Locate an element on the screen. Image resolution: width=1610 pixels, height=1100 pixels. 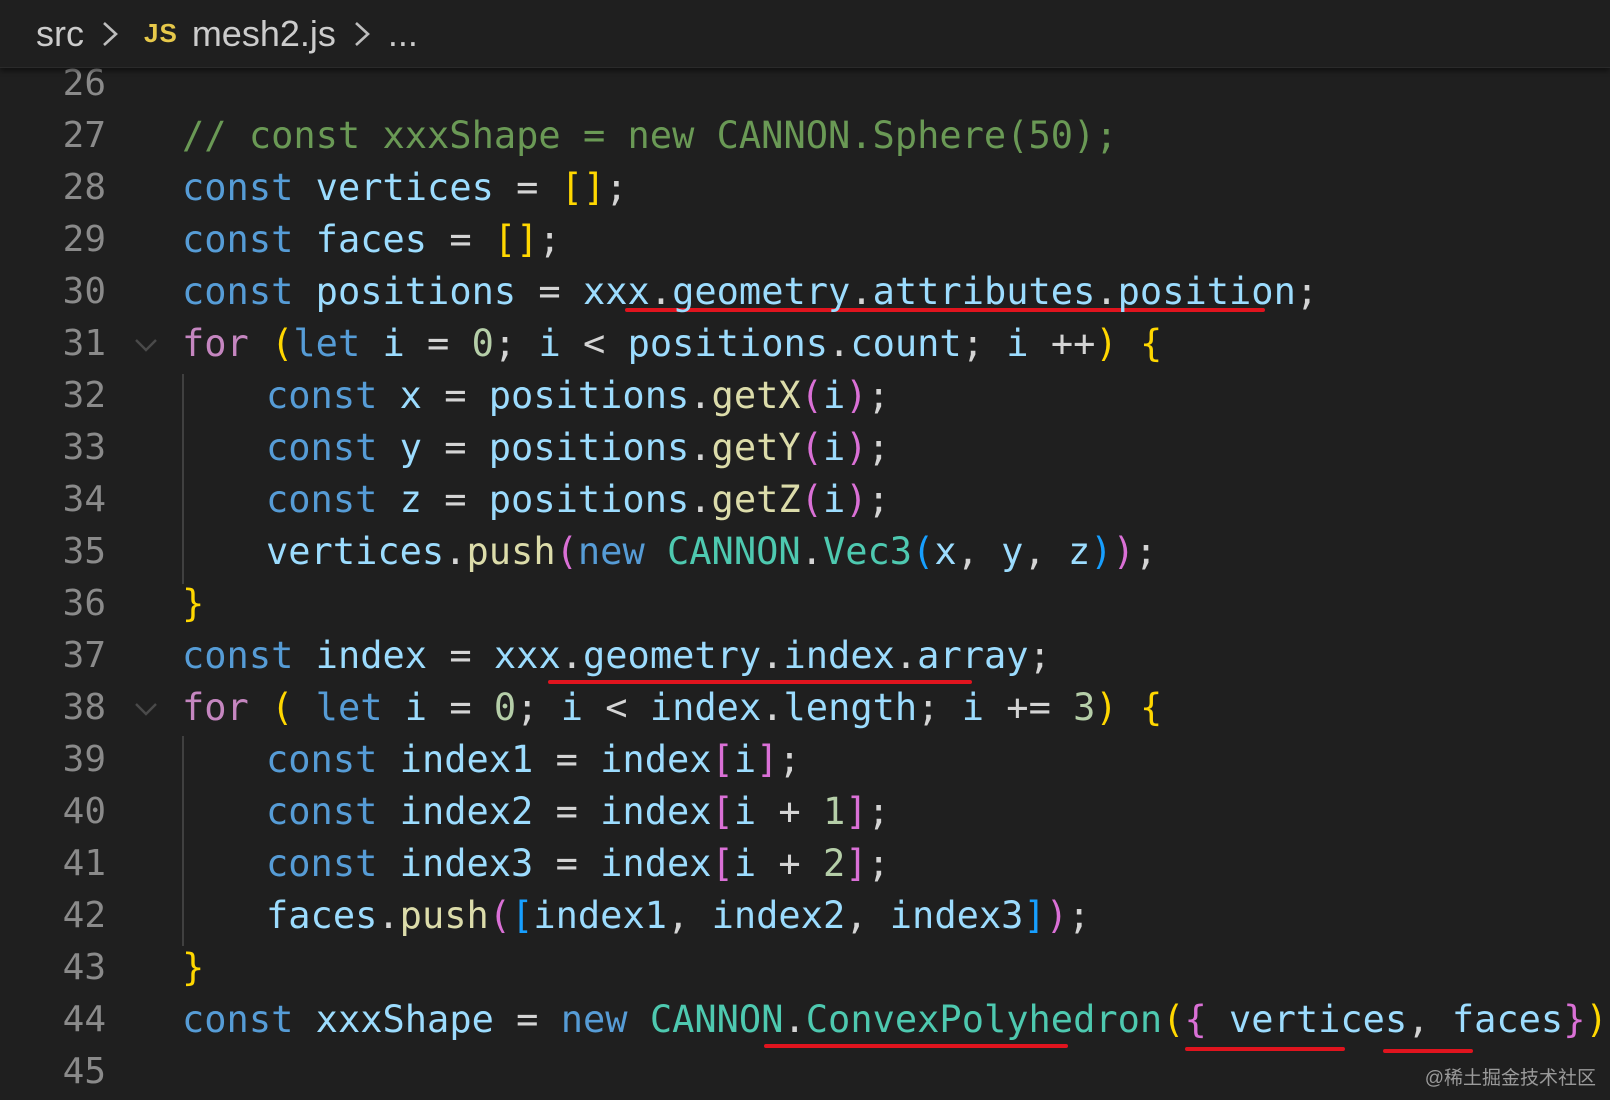
line-number: 28 is located at coordinates (84, 187).